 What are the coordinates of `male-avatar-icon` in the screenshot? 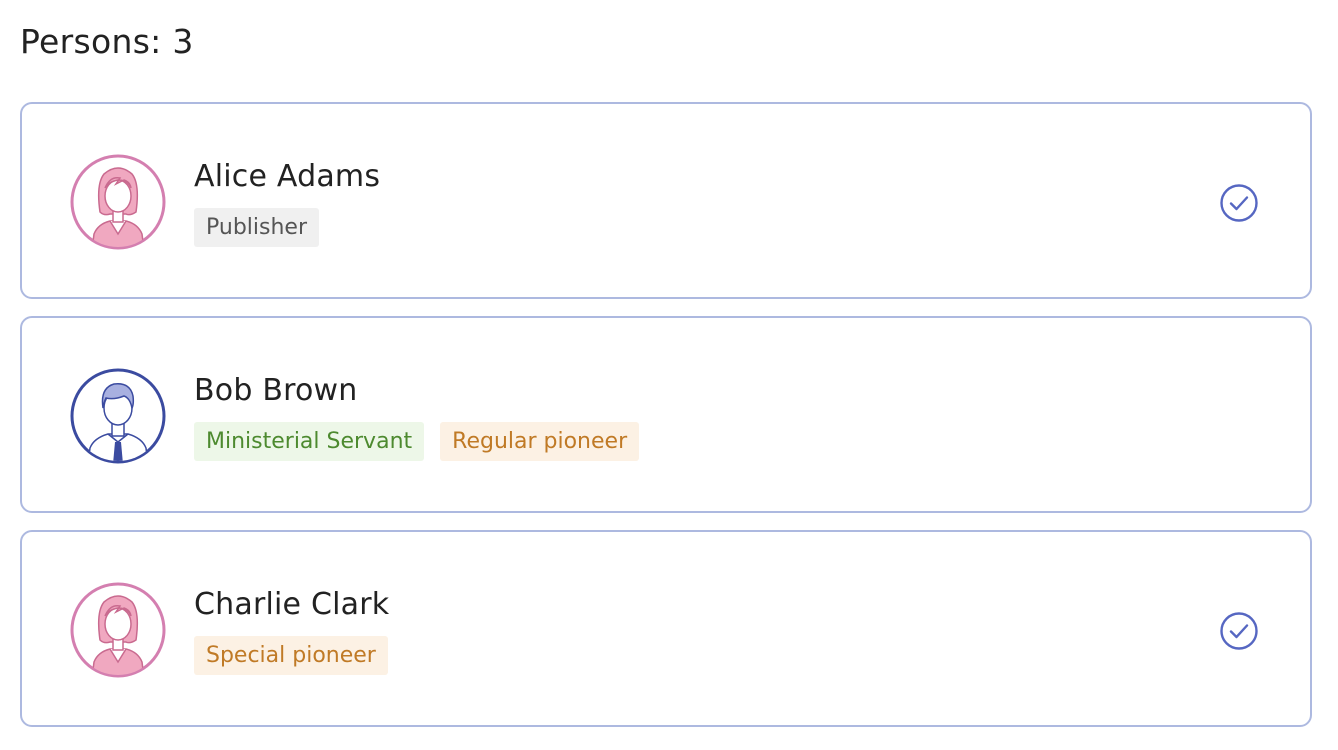 It's located at (118, 416).